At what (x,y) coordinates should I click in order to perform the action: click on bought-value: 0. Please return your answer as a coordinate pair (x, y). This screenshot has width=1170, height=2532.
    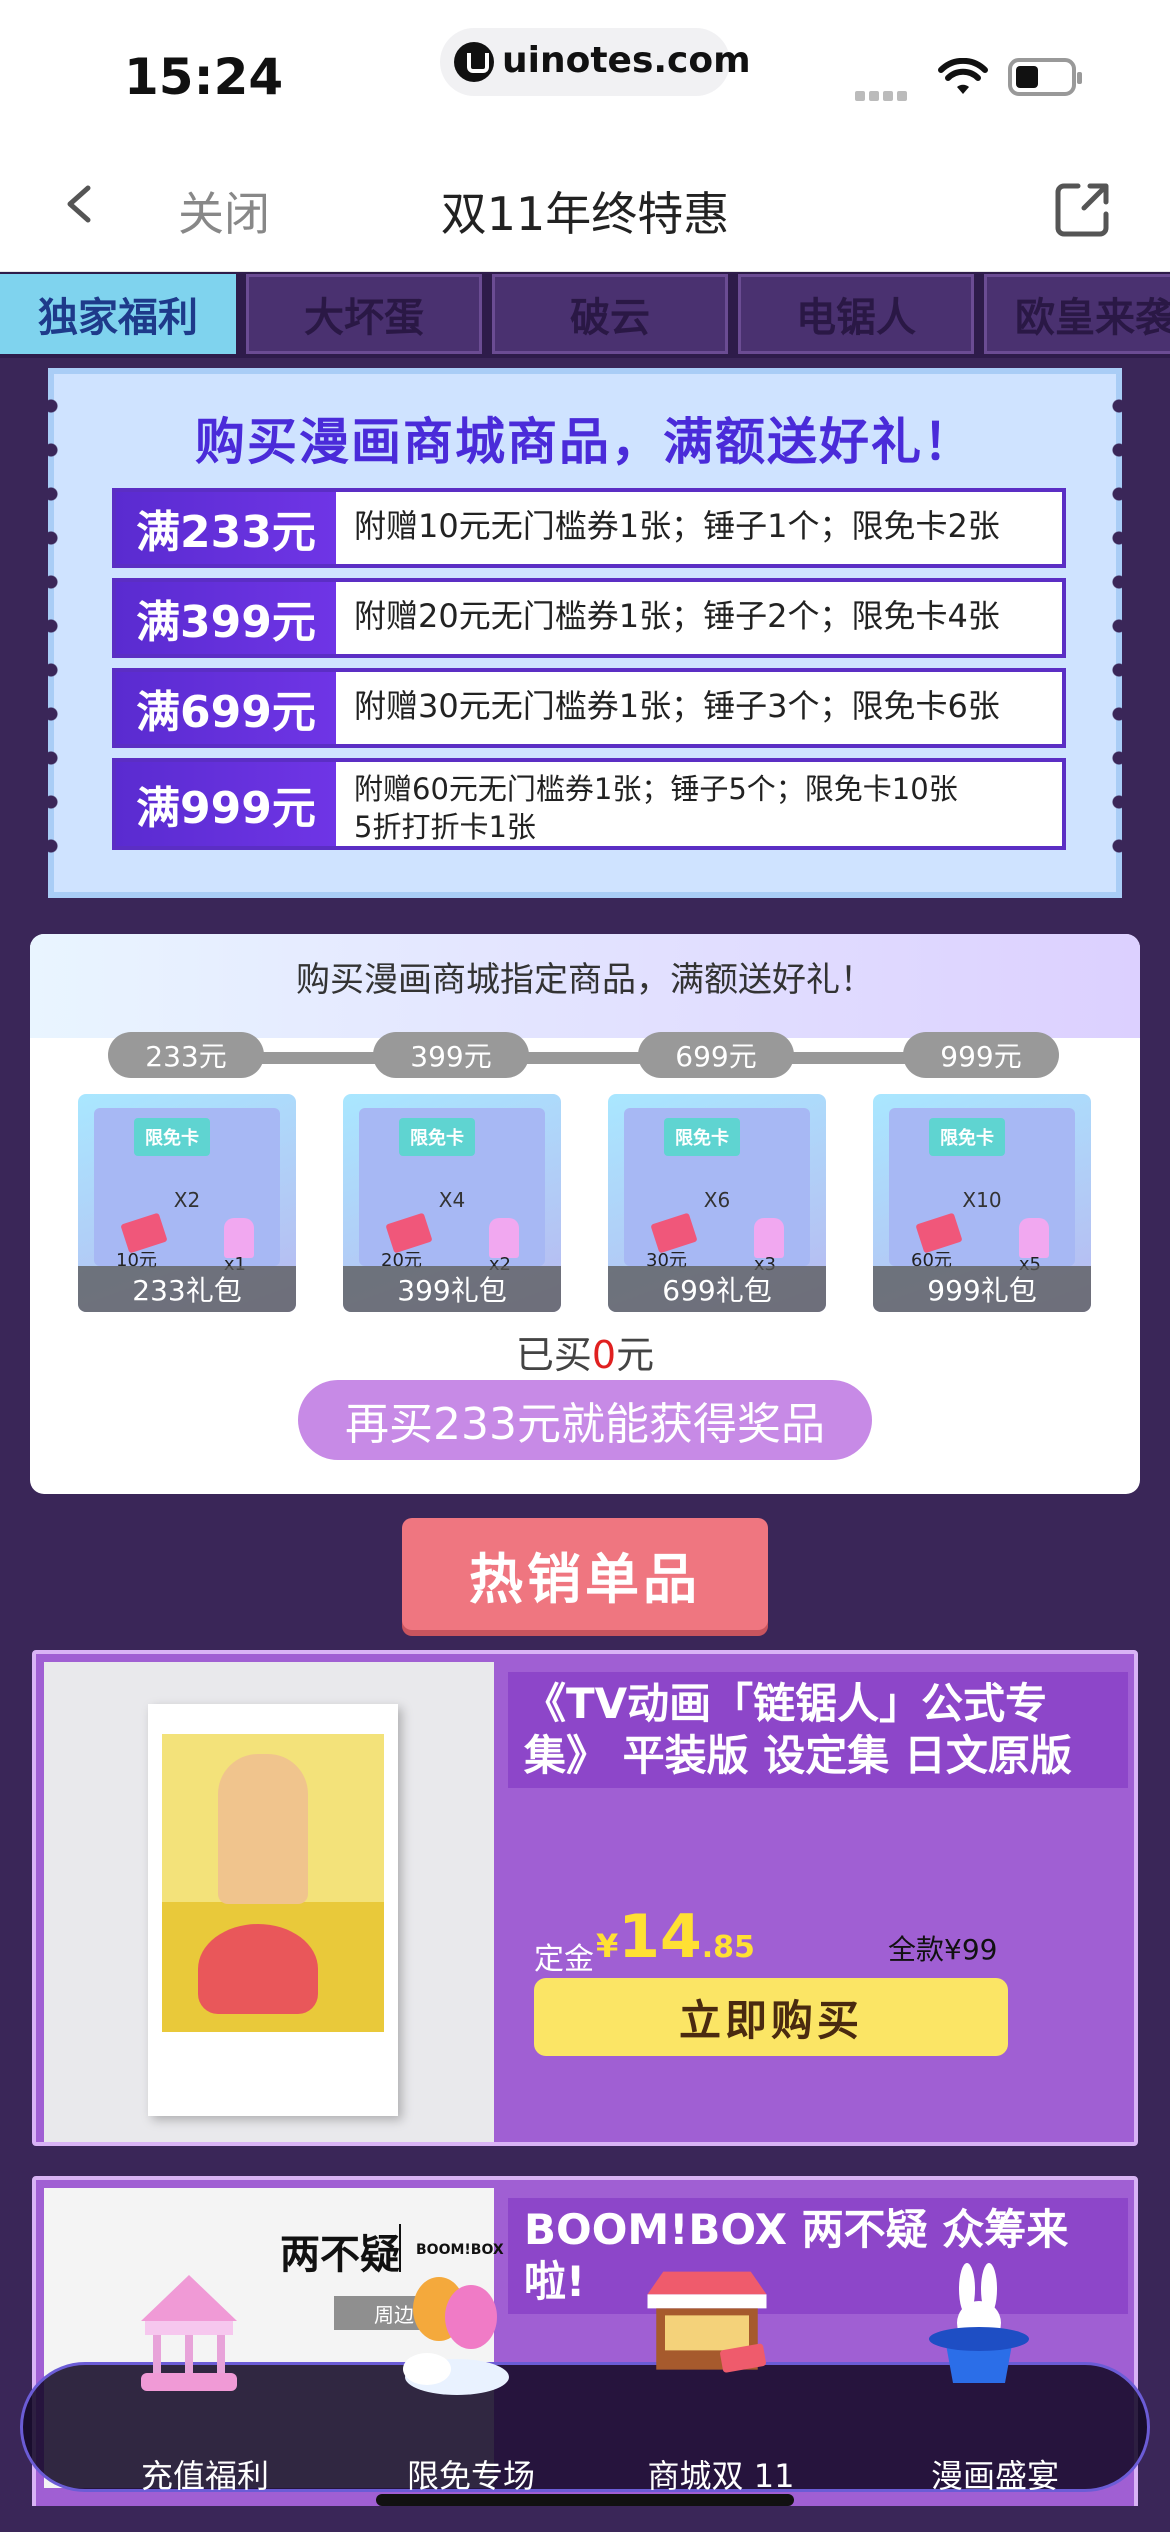
    Looking at the image, I should click on (604, 1355).